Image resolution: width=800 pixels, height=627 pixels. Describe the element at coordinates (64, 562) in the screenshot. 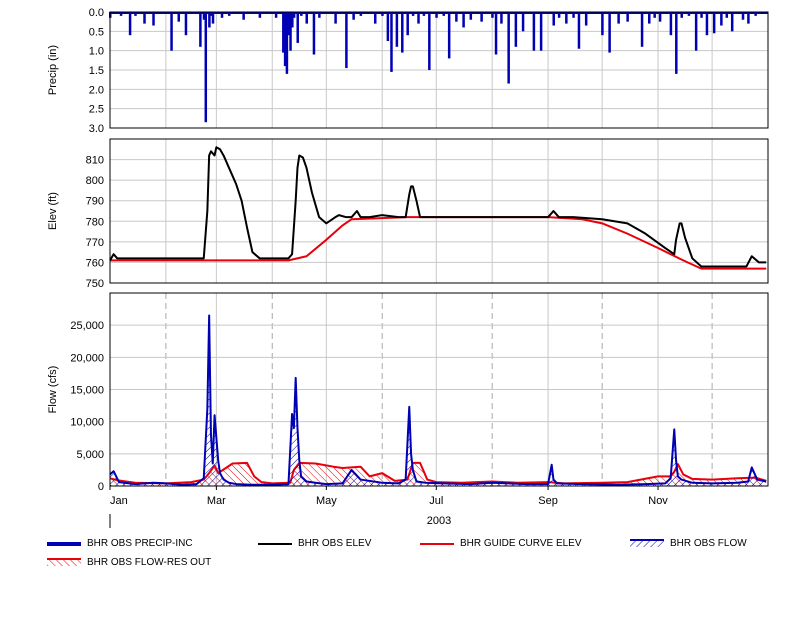

I see `legend-swatch-flow-res-out` at that location.